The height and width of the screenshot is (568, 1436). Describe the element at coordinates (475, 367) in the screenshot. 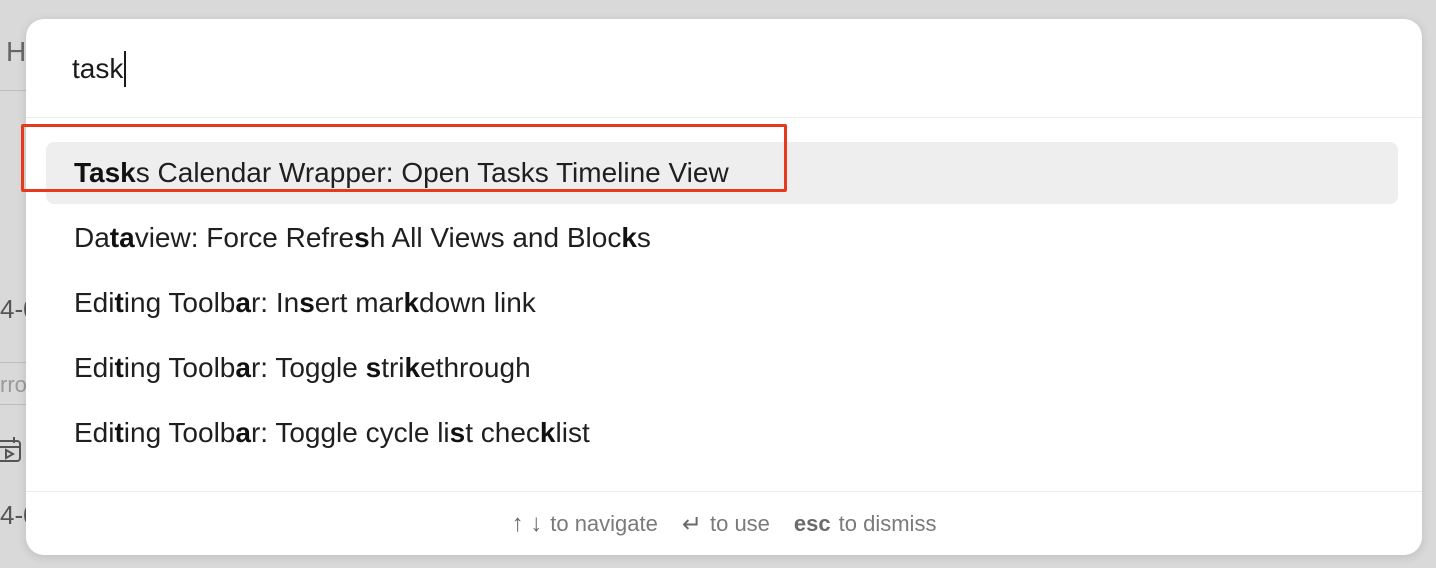

I see `result-text: ethrough` at that location.